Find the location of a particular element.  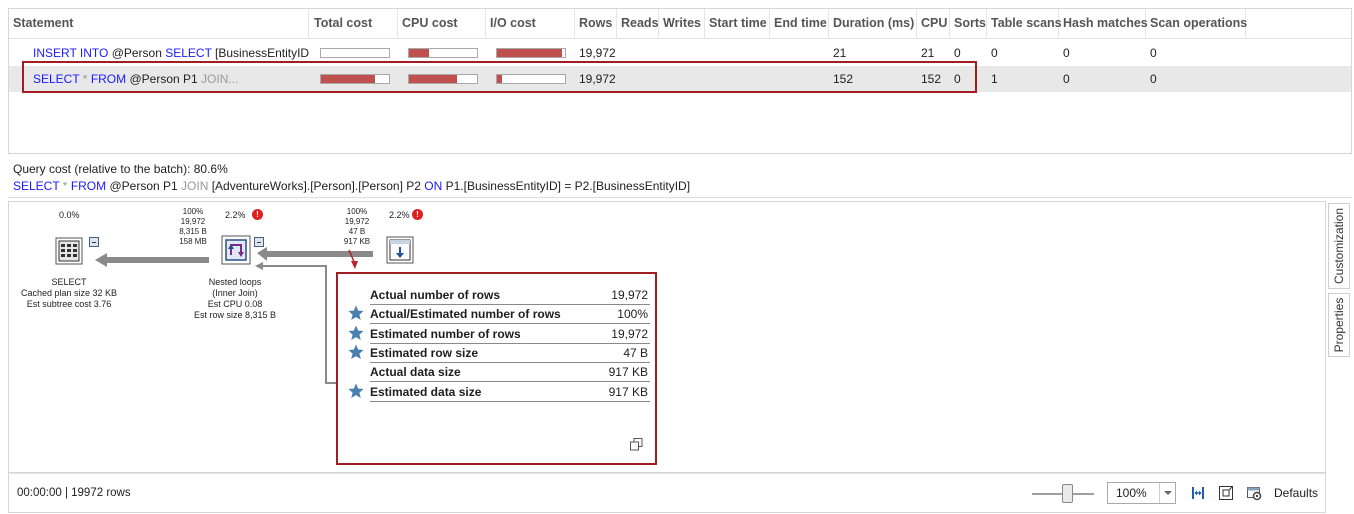

col-cpu-cost: CPU cost is located at coordinates (442, 24).